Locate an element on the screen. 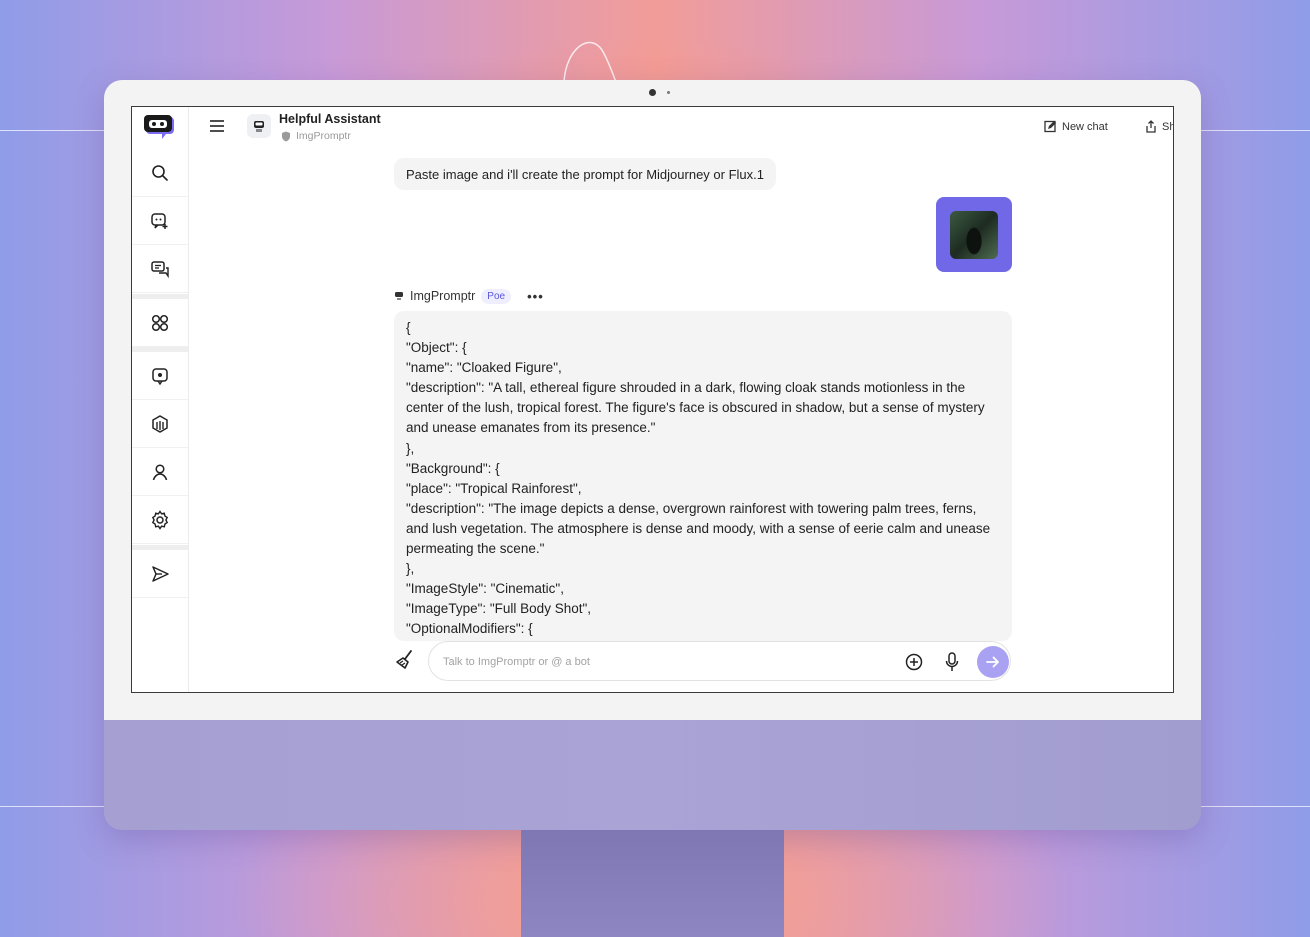 The height and width of the screenshot is (937, 1310). camera-sensor is located at coordinates (668, 92).